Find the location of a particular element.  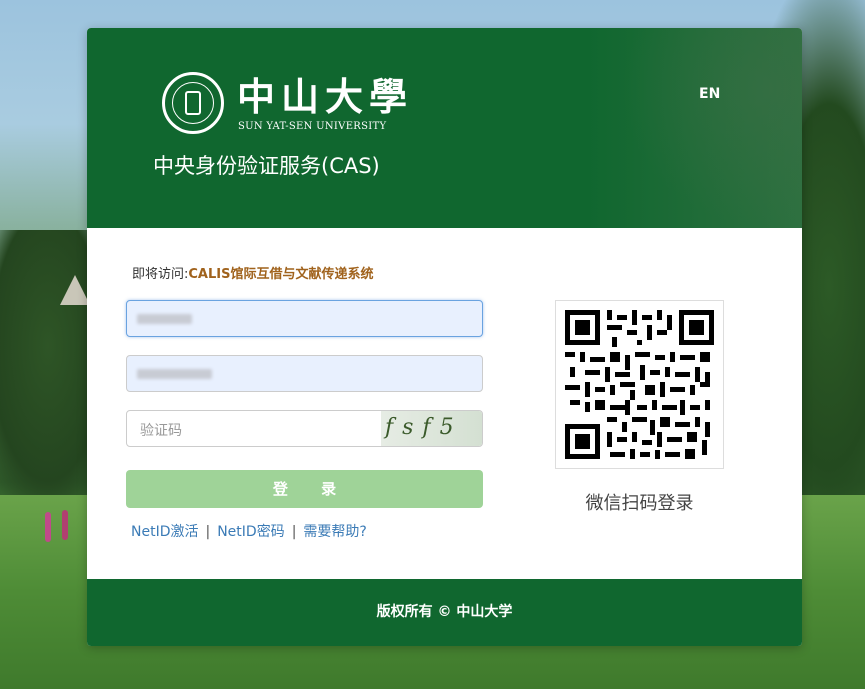

help-links: NetID激活 | NetID密码 | 需要帮助? is located at coordinates (249, 531).